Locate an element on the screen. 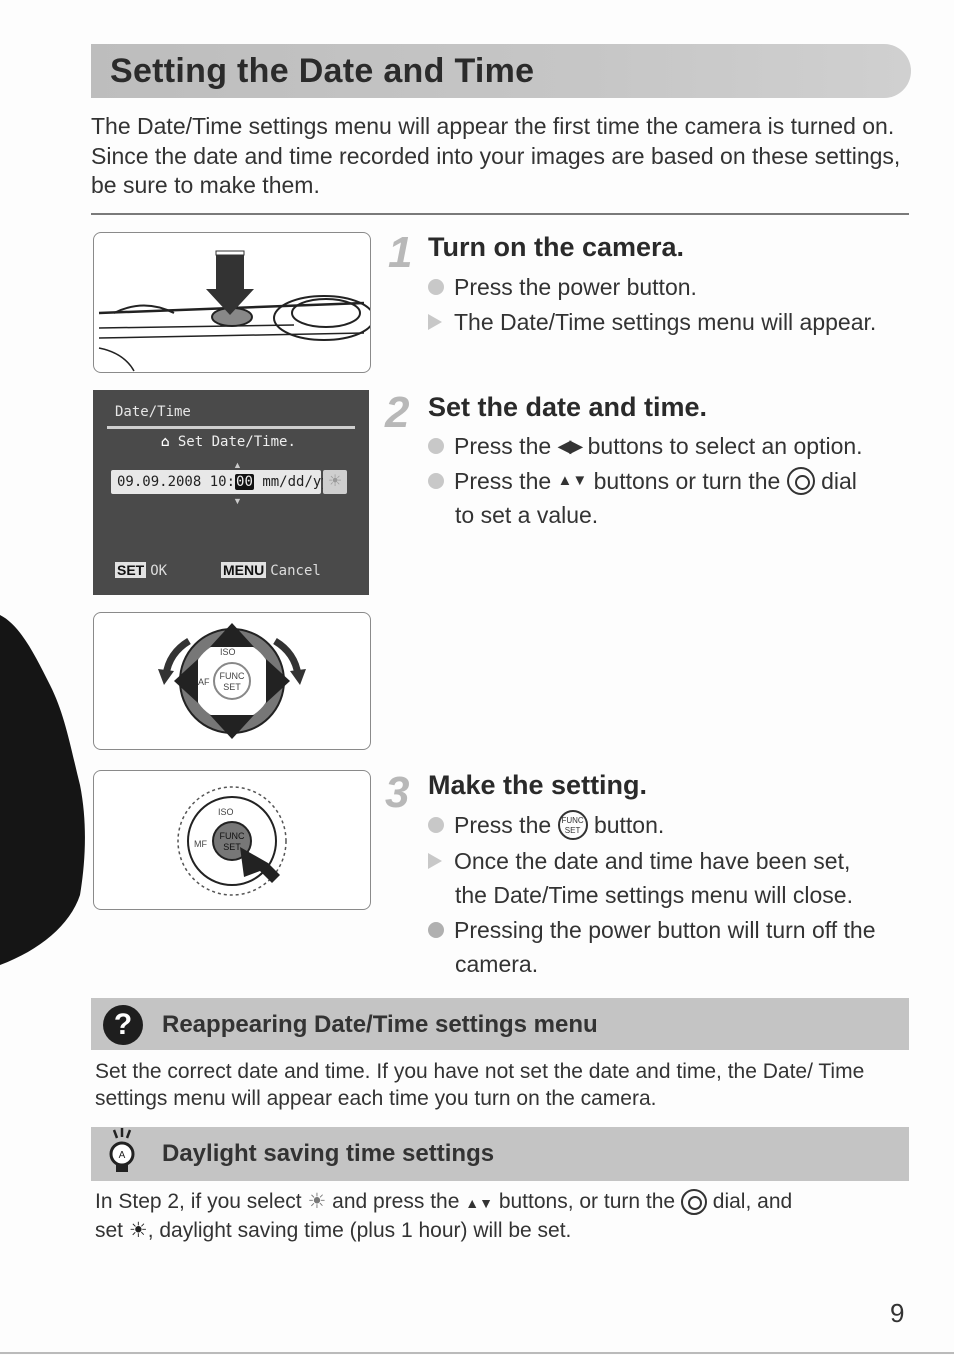 Image resolution: width=954 pixels, height=1355 pixels. figure-control-dial: FUNC SET ISO AF is located at coordinates (232, 681).